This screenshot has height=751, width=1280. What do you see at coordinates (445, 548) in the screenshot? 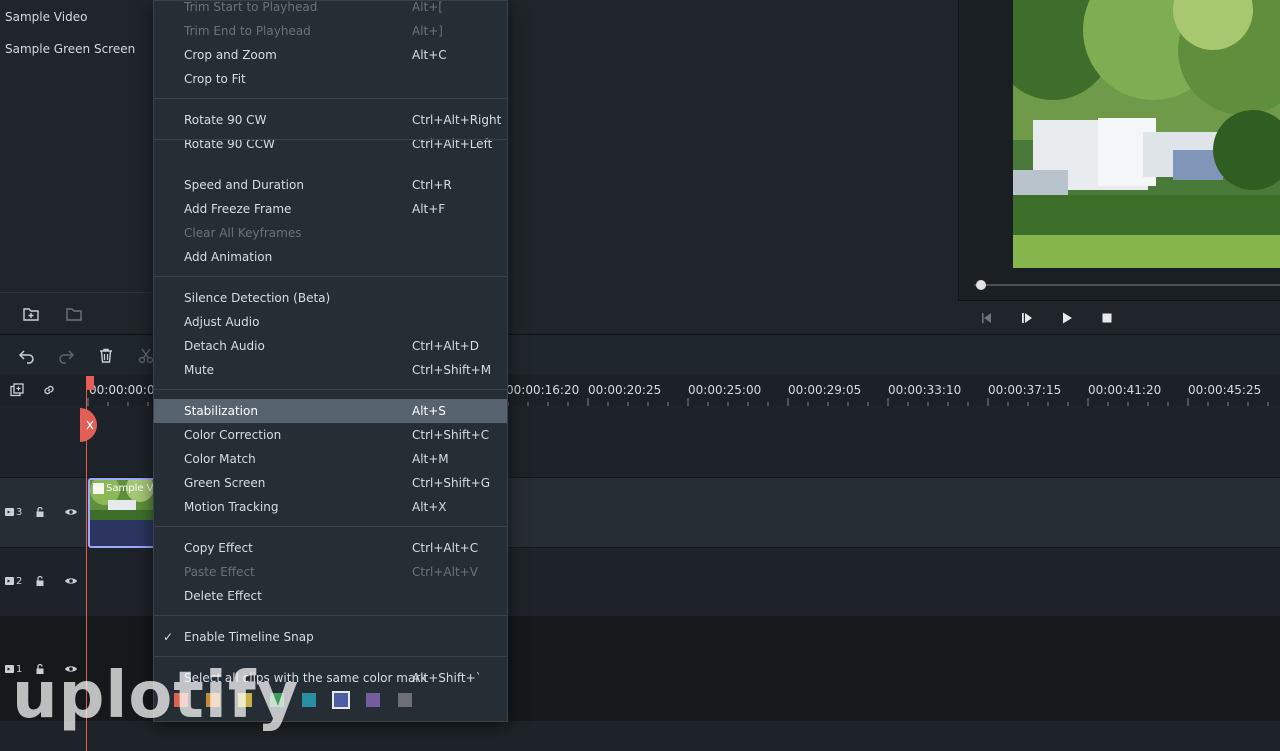
I see `menu-item-shortcut: Ctrl+Alt+C` at bounding box center [445, 548].